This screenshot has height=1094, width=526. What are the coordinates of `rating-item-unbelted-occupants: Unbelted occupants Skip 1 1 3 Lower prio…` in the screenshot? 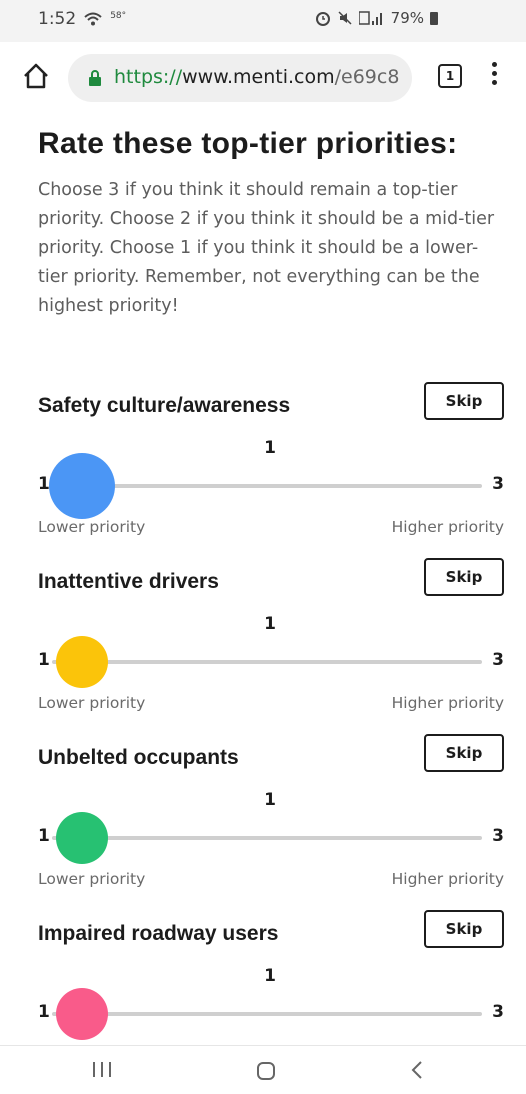 It's located at (271, 826).